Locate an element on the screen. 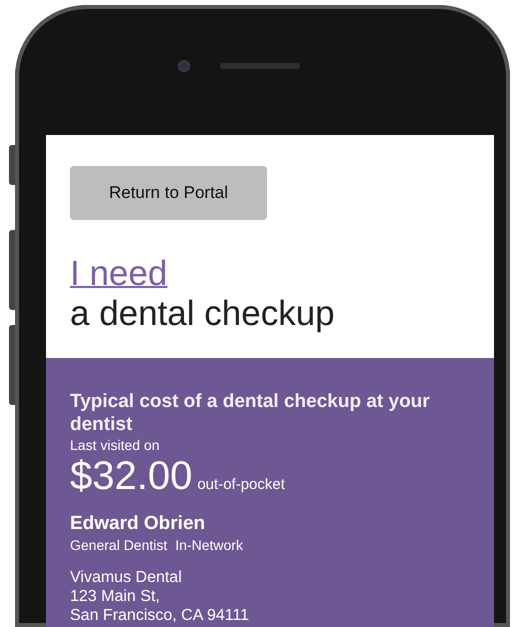 Image resolution: width=518 pixels, height=627 pixels. network-status: In-Network is located at coordinates (209, 545).